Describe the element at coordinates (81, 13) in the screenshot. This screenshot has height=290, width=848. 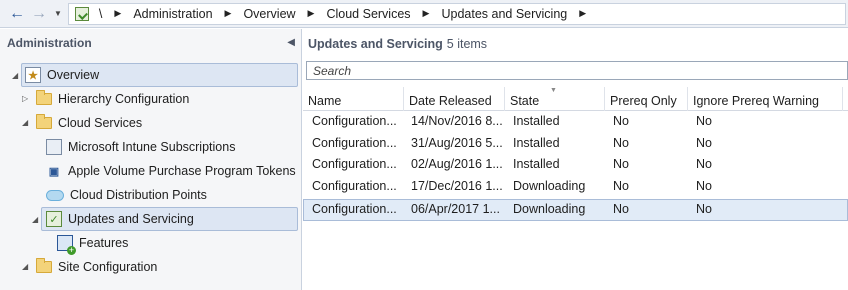
I see `updates-icon` at that location.